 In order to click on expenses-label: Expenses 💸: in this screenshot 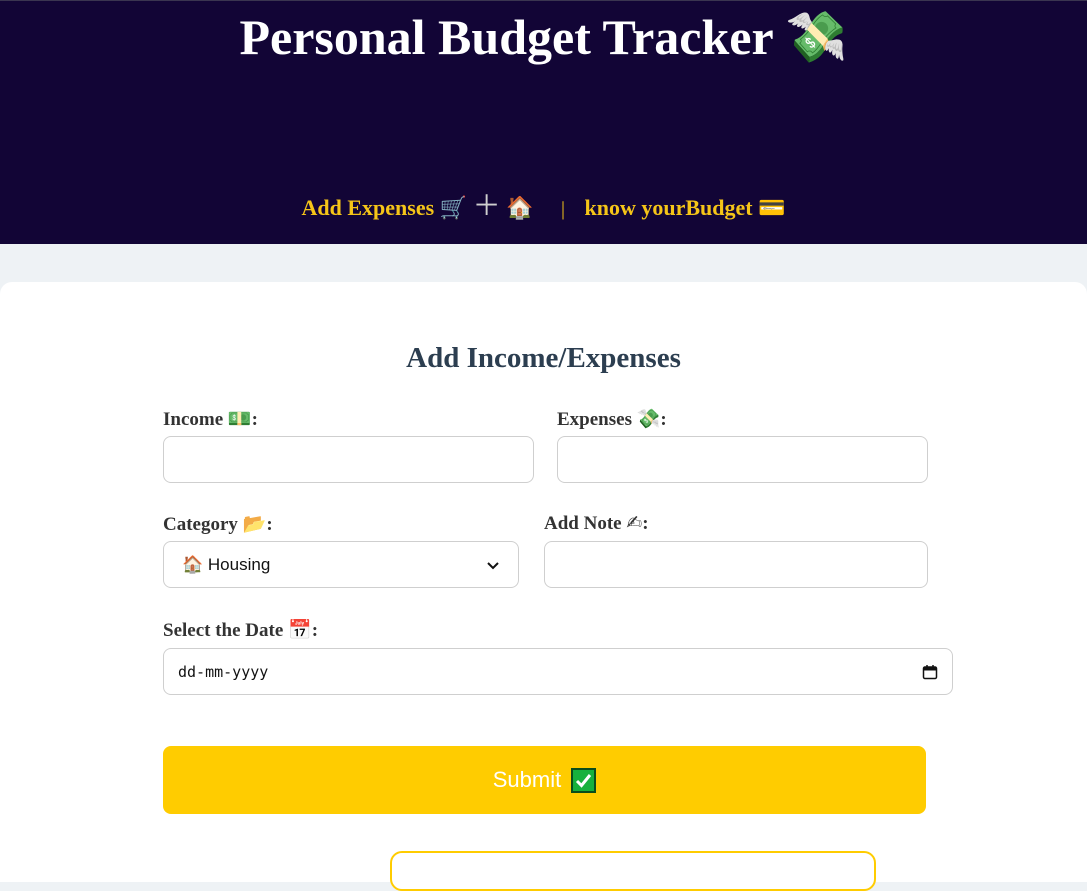, I will do `click(612, 419)`.